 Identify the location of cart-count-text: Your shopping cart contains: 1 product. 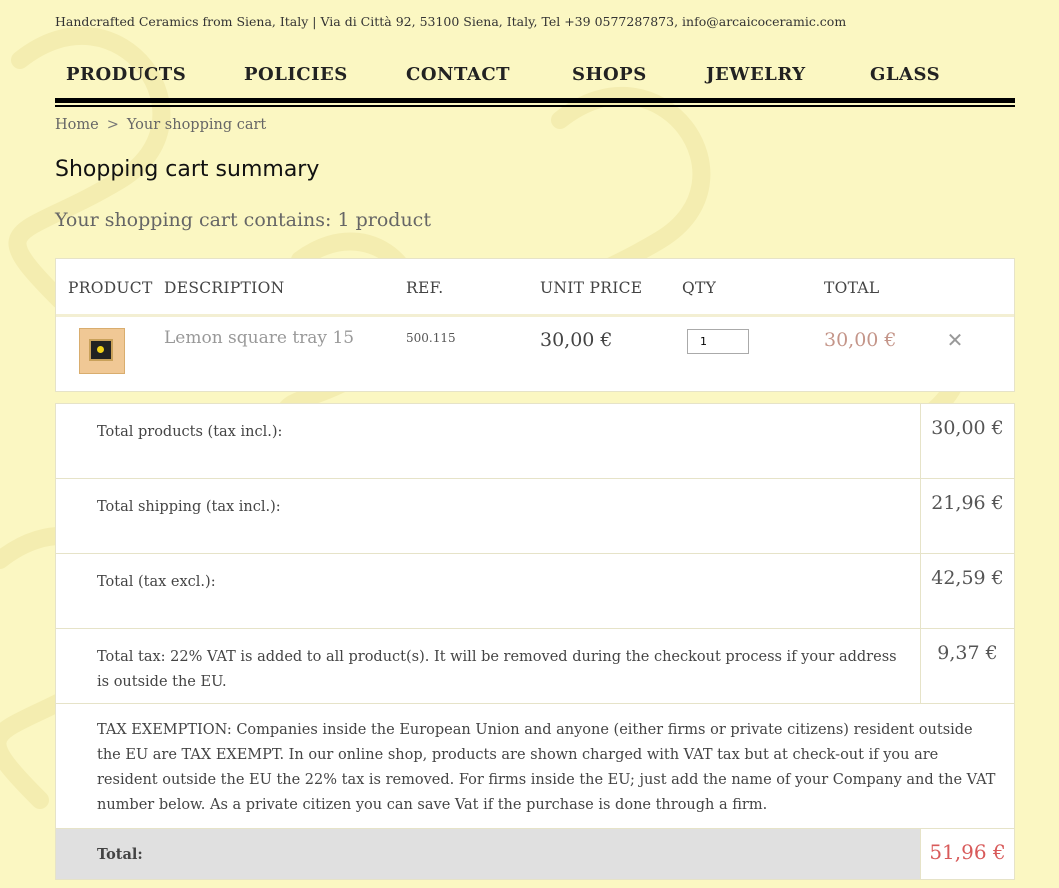
(243, 220).